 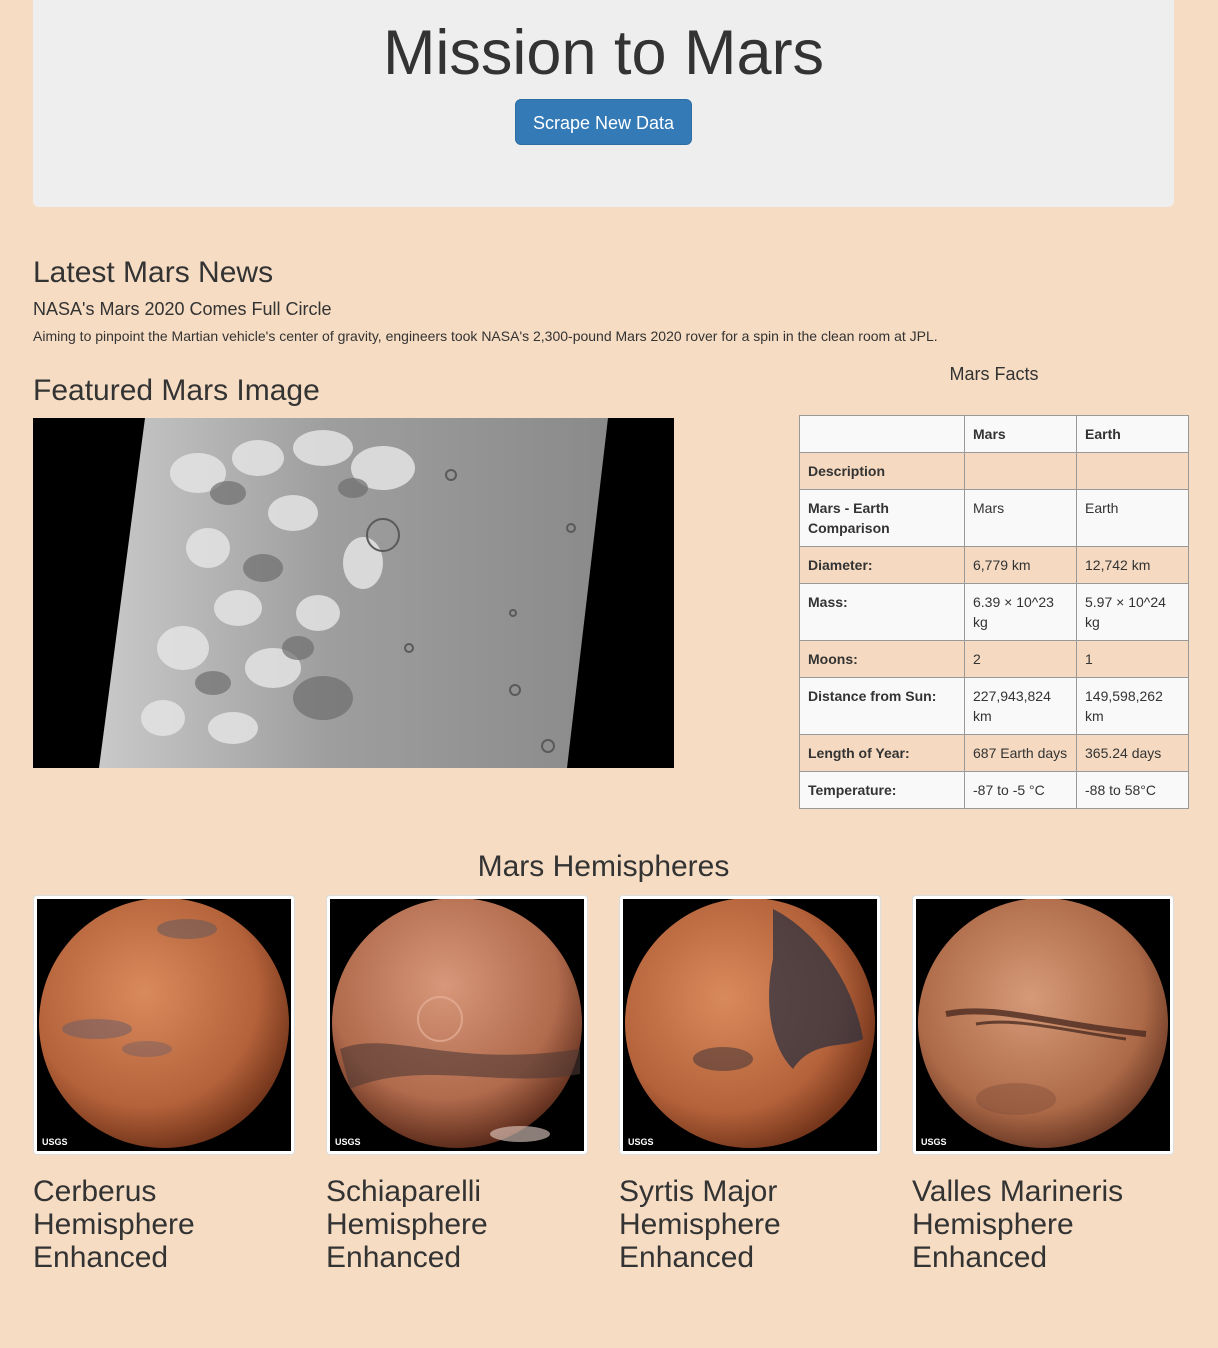 I want to click on facts-mars-value: 687 Earth days, so click(x=1020, y=753).